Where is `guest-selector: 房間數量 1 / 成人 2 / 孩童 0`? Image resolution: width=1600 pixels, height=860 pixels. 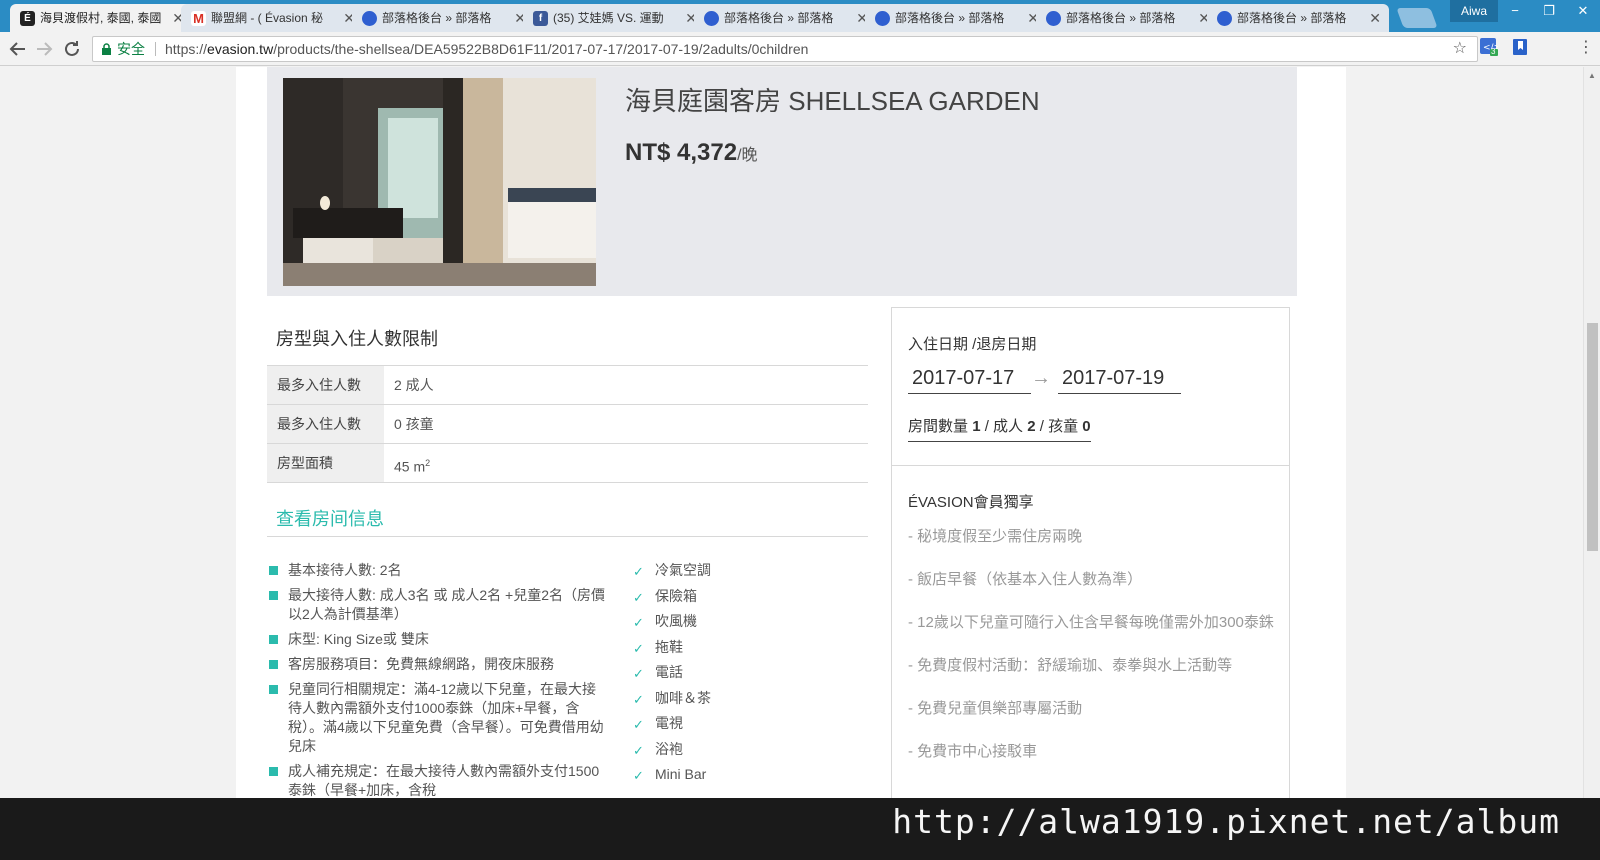
guest-selector: 房間數量 1 / 成人 2 / 孩童 0 is located at coordinates (999, 428).